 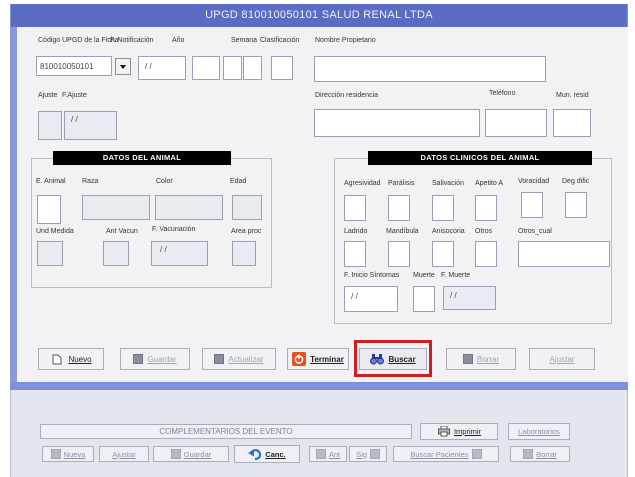 I want to click on update-icon, so click(x=219, y=359).